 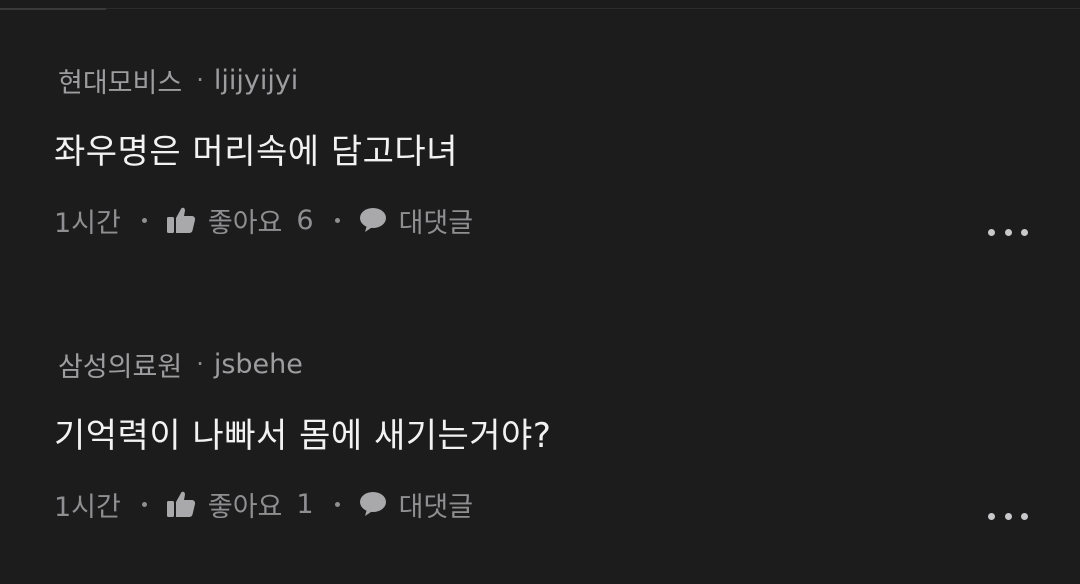 What do you see at coordinates (258, 364) in the screenshot?
I see `author-username: jsbehe` at bounding box center [258, 364].